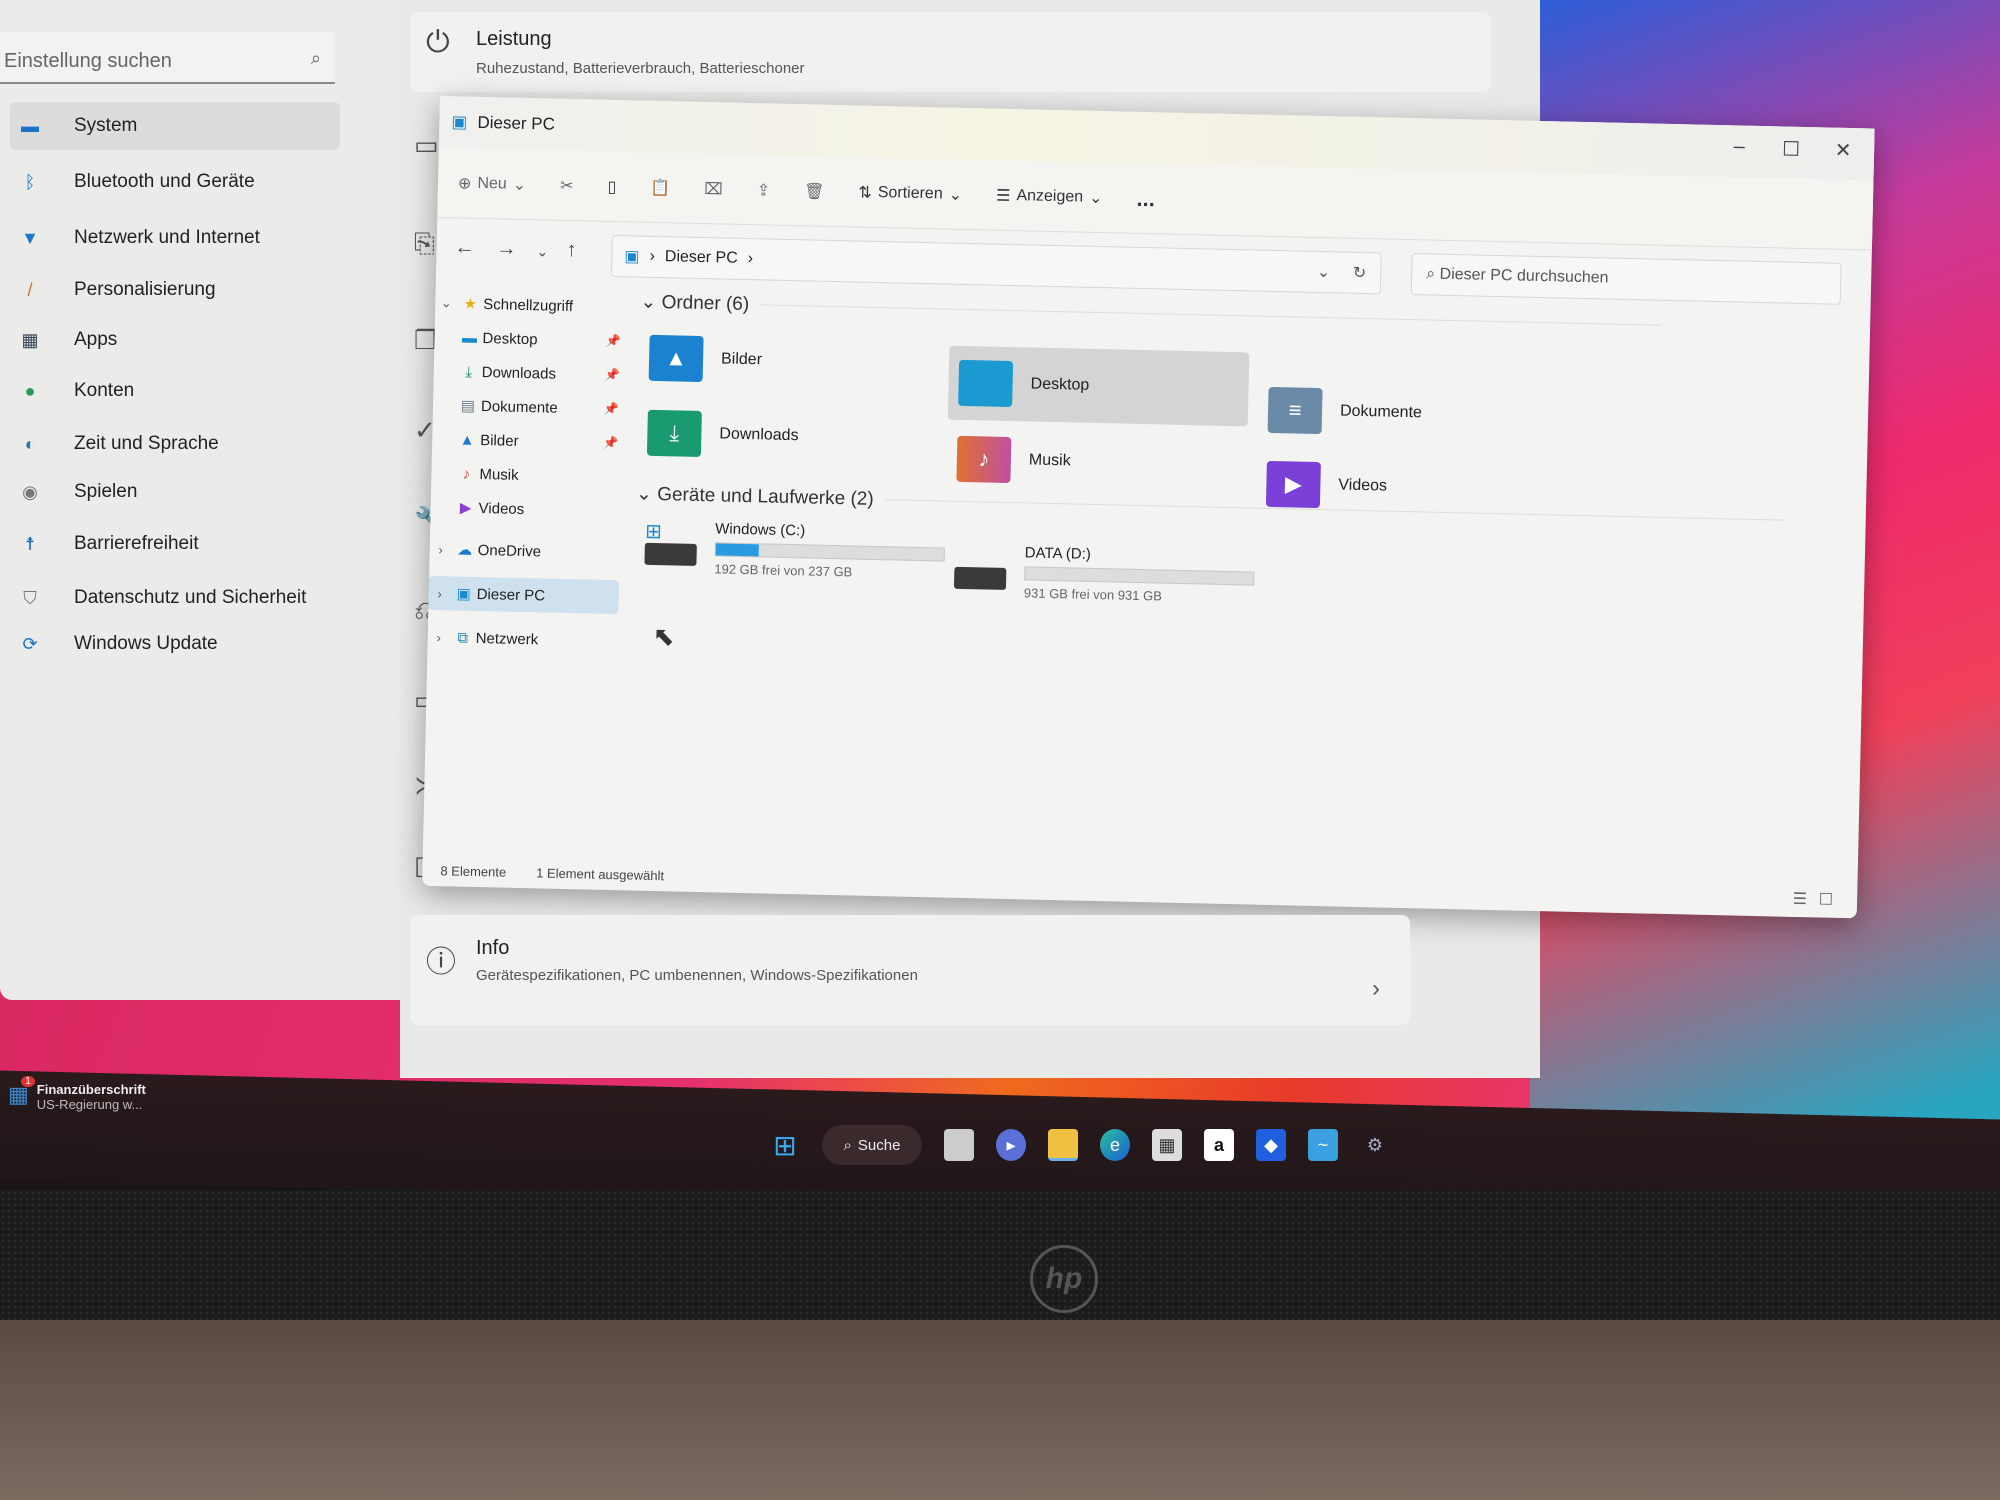 The width and height of the screenshot is (2000, 1500). Describe the element at coordinates (441, 962) in the screenshot. I see `info-icon: ⓘ` at that location.